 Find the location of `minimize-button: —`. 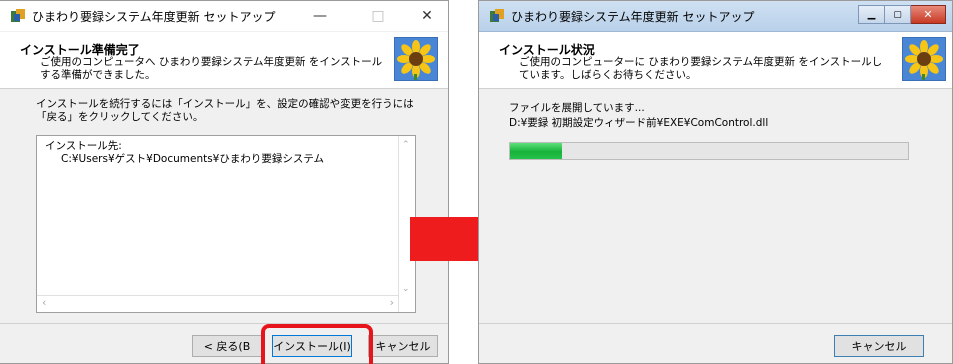

minimize-button: — is located at coordinates (320, 16).